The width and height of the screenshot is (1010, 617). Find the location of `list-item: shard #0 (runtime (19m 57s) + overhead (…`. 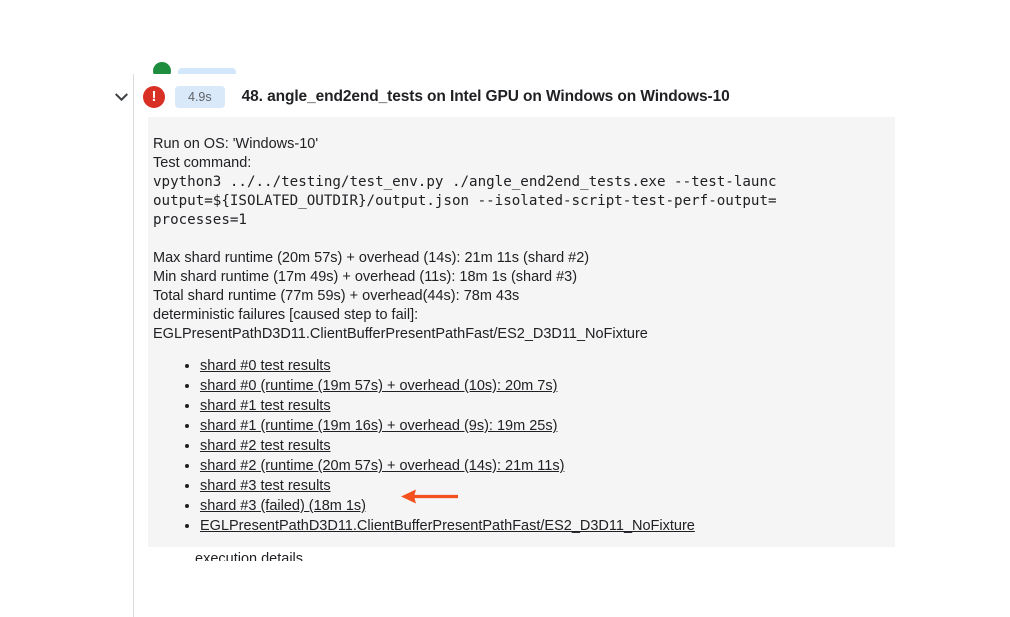

list-item: shard #0 (runtime (19m 57s) + overhead (… is located at coordinates (547, 386).